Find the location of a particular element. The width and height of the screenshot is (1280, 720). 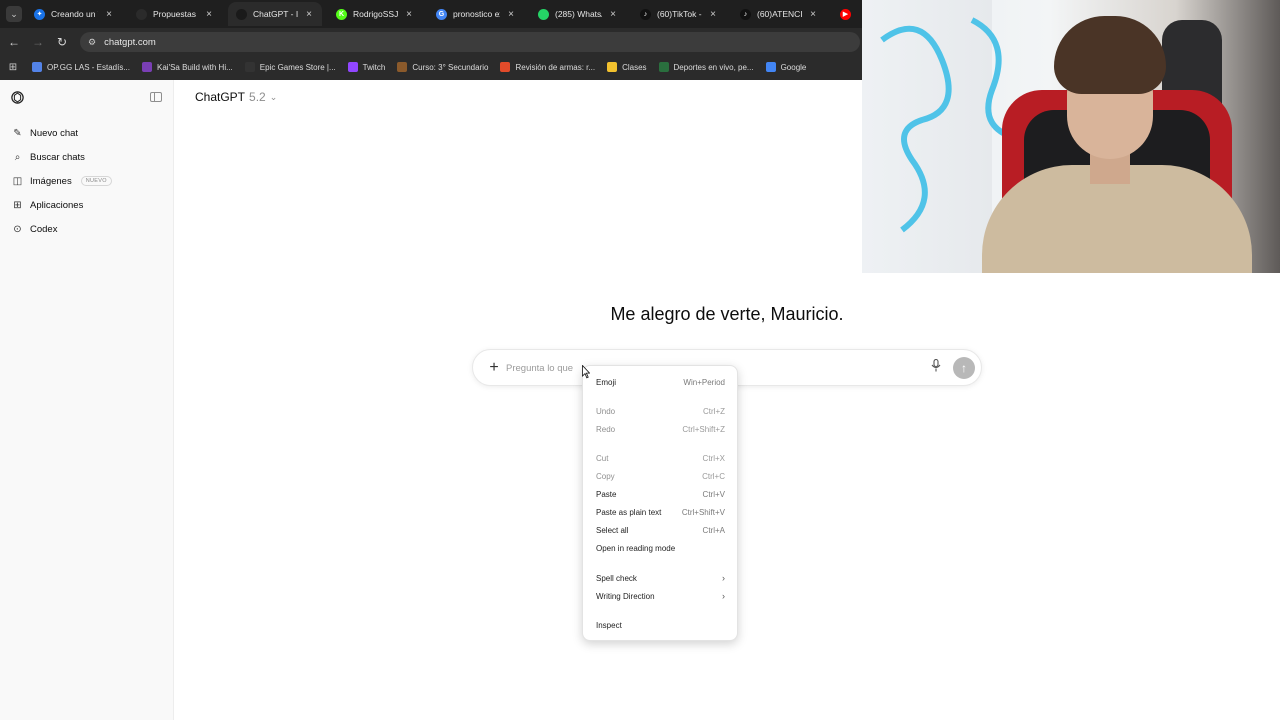

sidebar-item-label: Aplicaciones is located at coordinates (57, 205).